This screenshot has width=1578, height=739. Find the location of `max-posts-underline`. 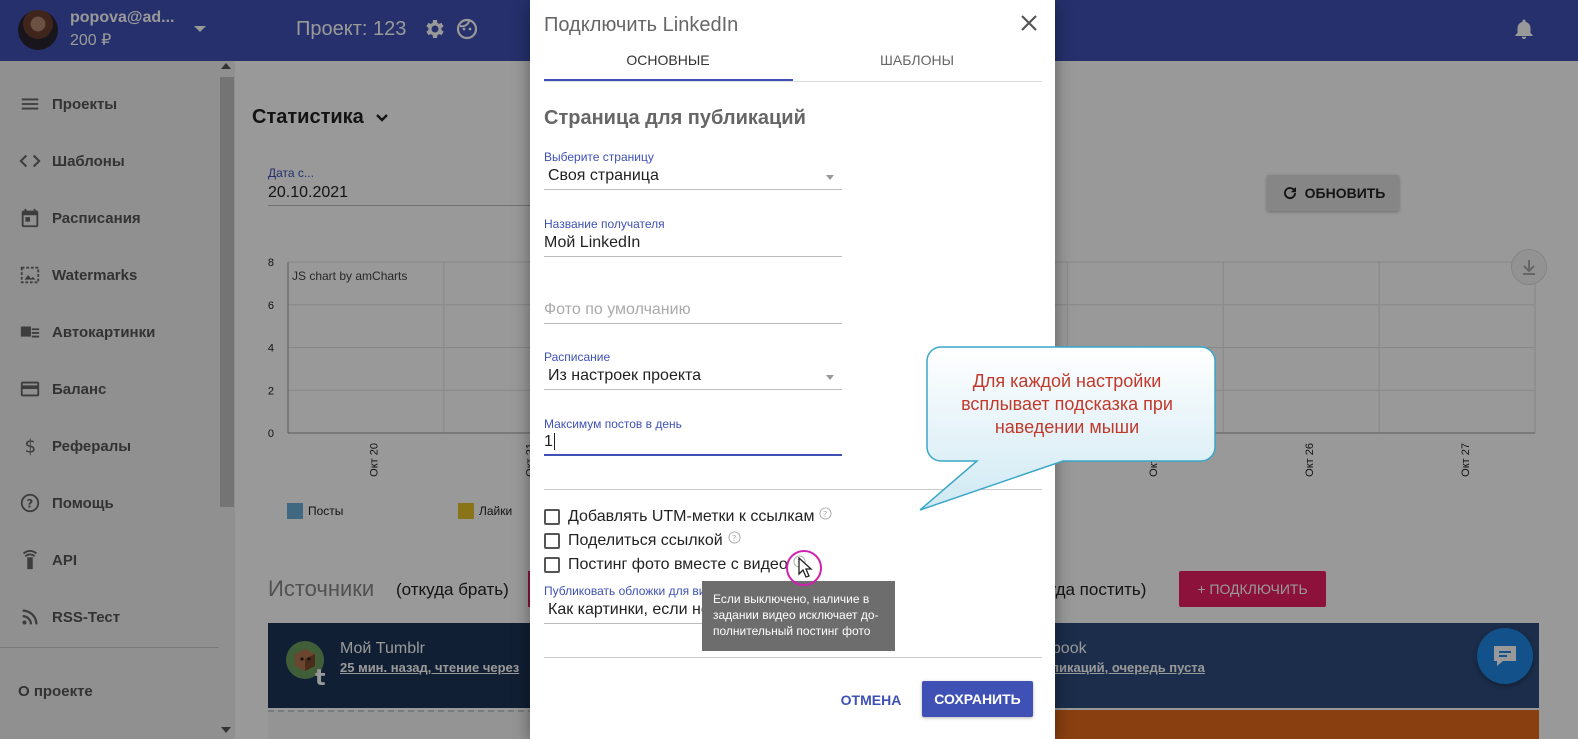

max-posts-underline is located at coordinates (693, 455).